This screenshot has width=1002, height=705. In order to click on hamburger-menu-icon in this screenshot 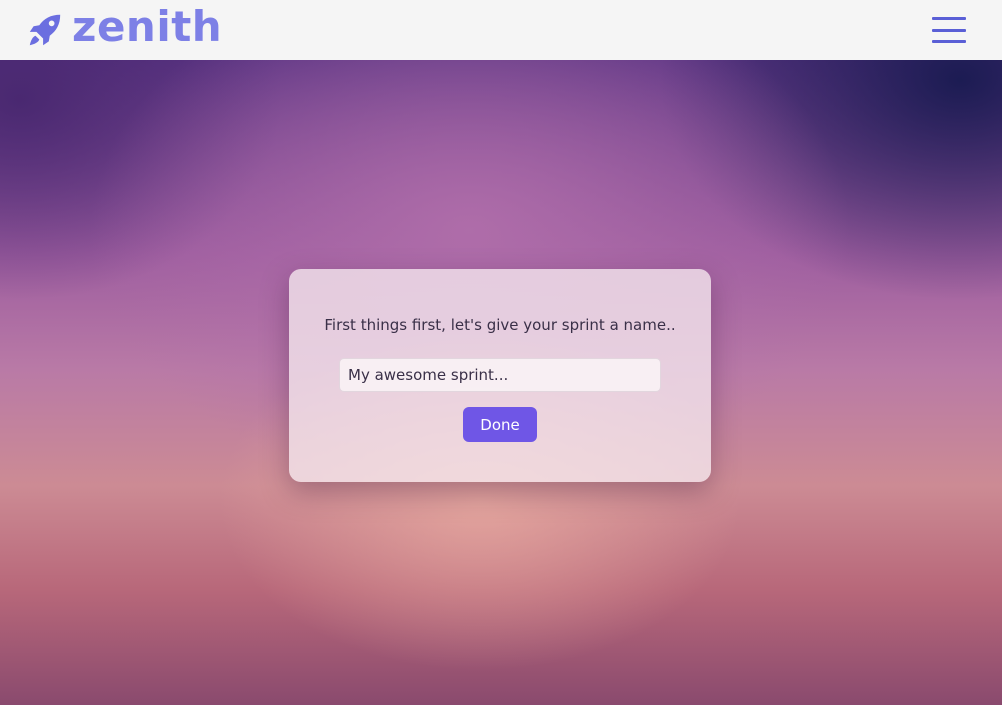, I will do `click(949, 30)`.